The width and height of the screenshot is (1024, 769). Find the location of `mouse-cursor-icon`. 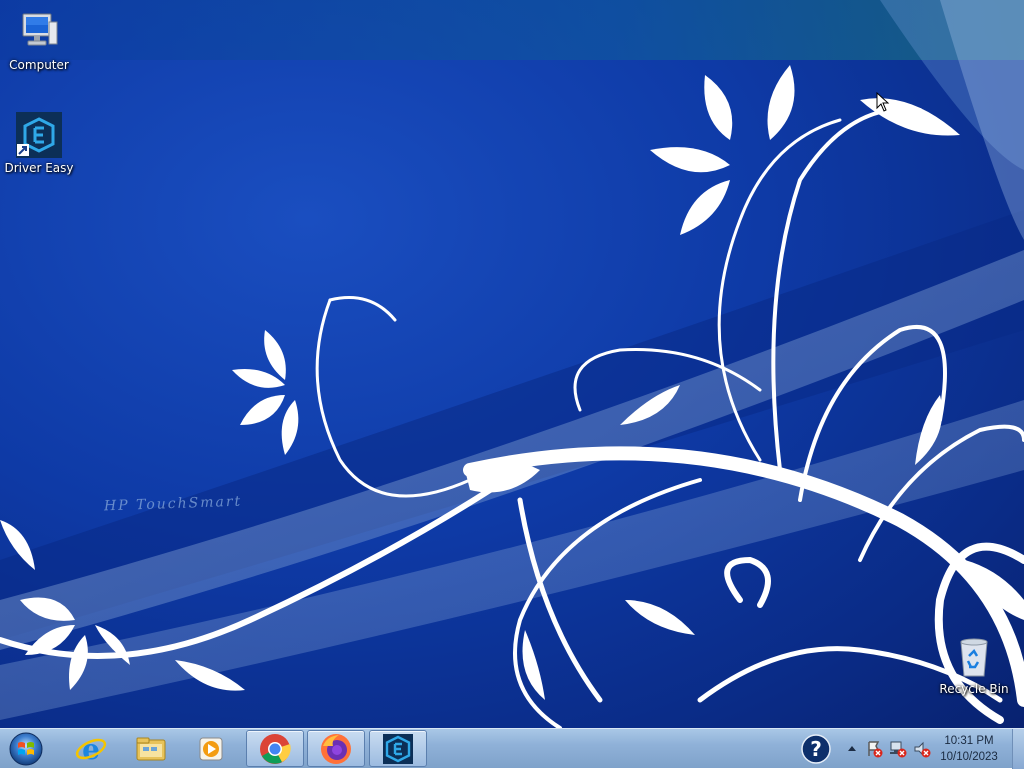

mouse-cursor-icon is located at coordinates (883, 102).